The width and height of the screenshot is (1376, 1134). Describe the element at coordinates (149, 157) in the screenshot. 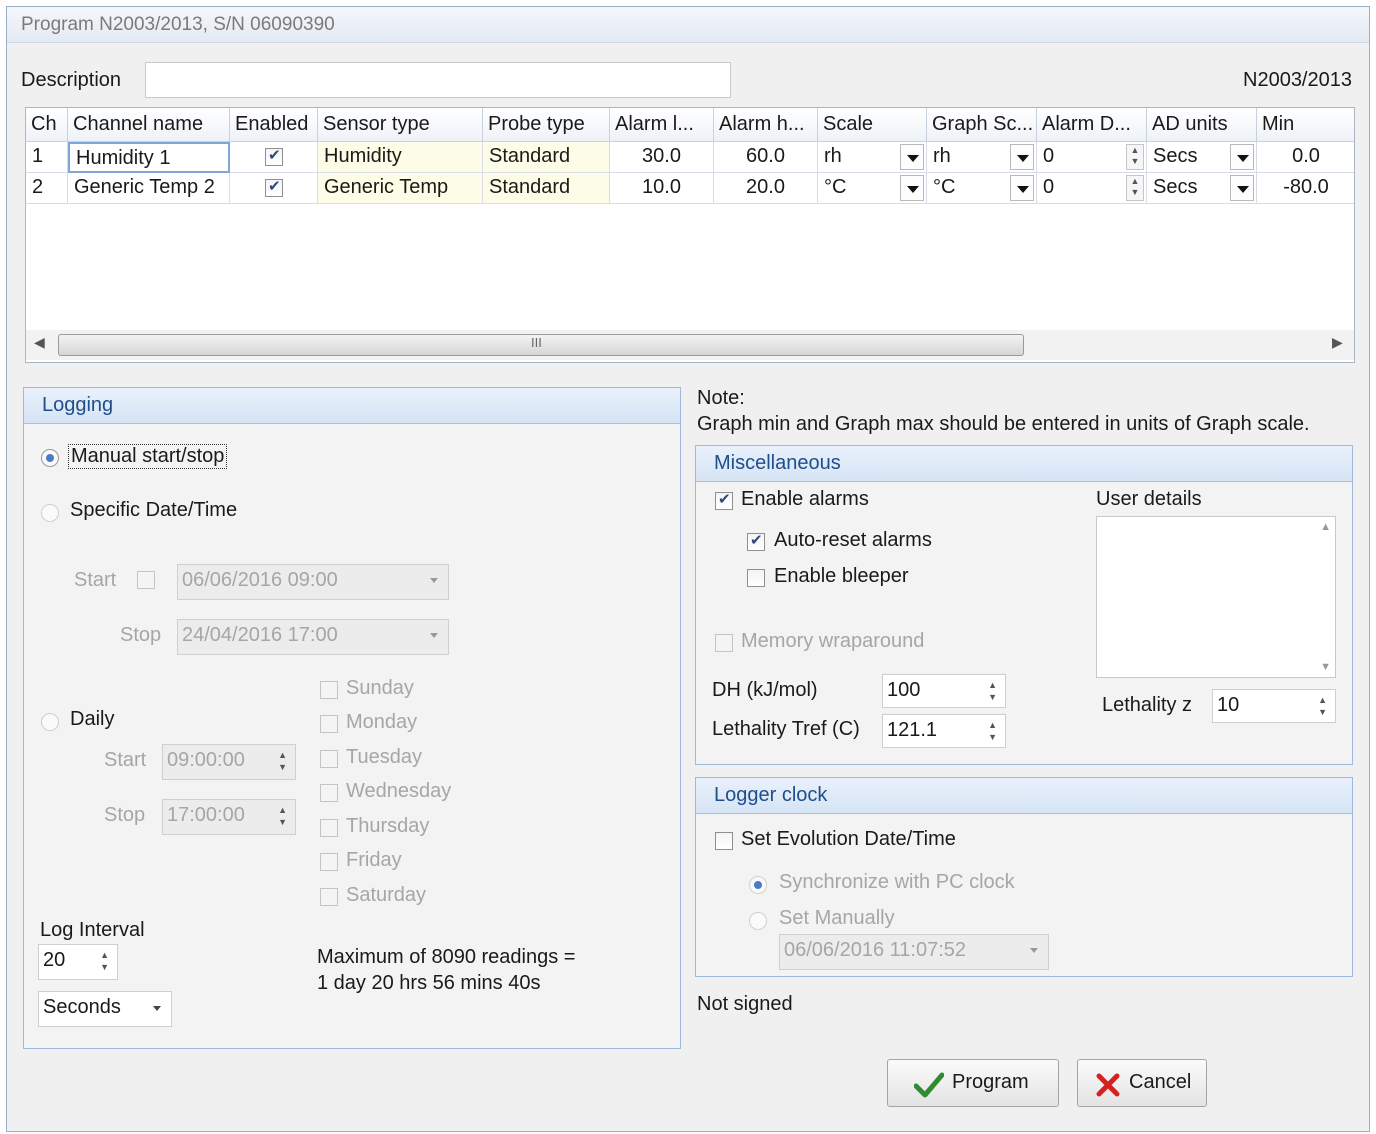

I see `grid-cell-channel-name: Humidity 1` at that location.